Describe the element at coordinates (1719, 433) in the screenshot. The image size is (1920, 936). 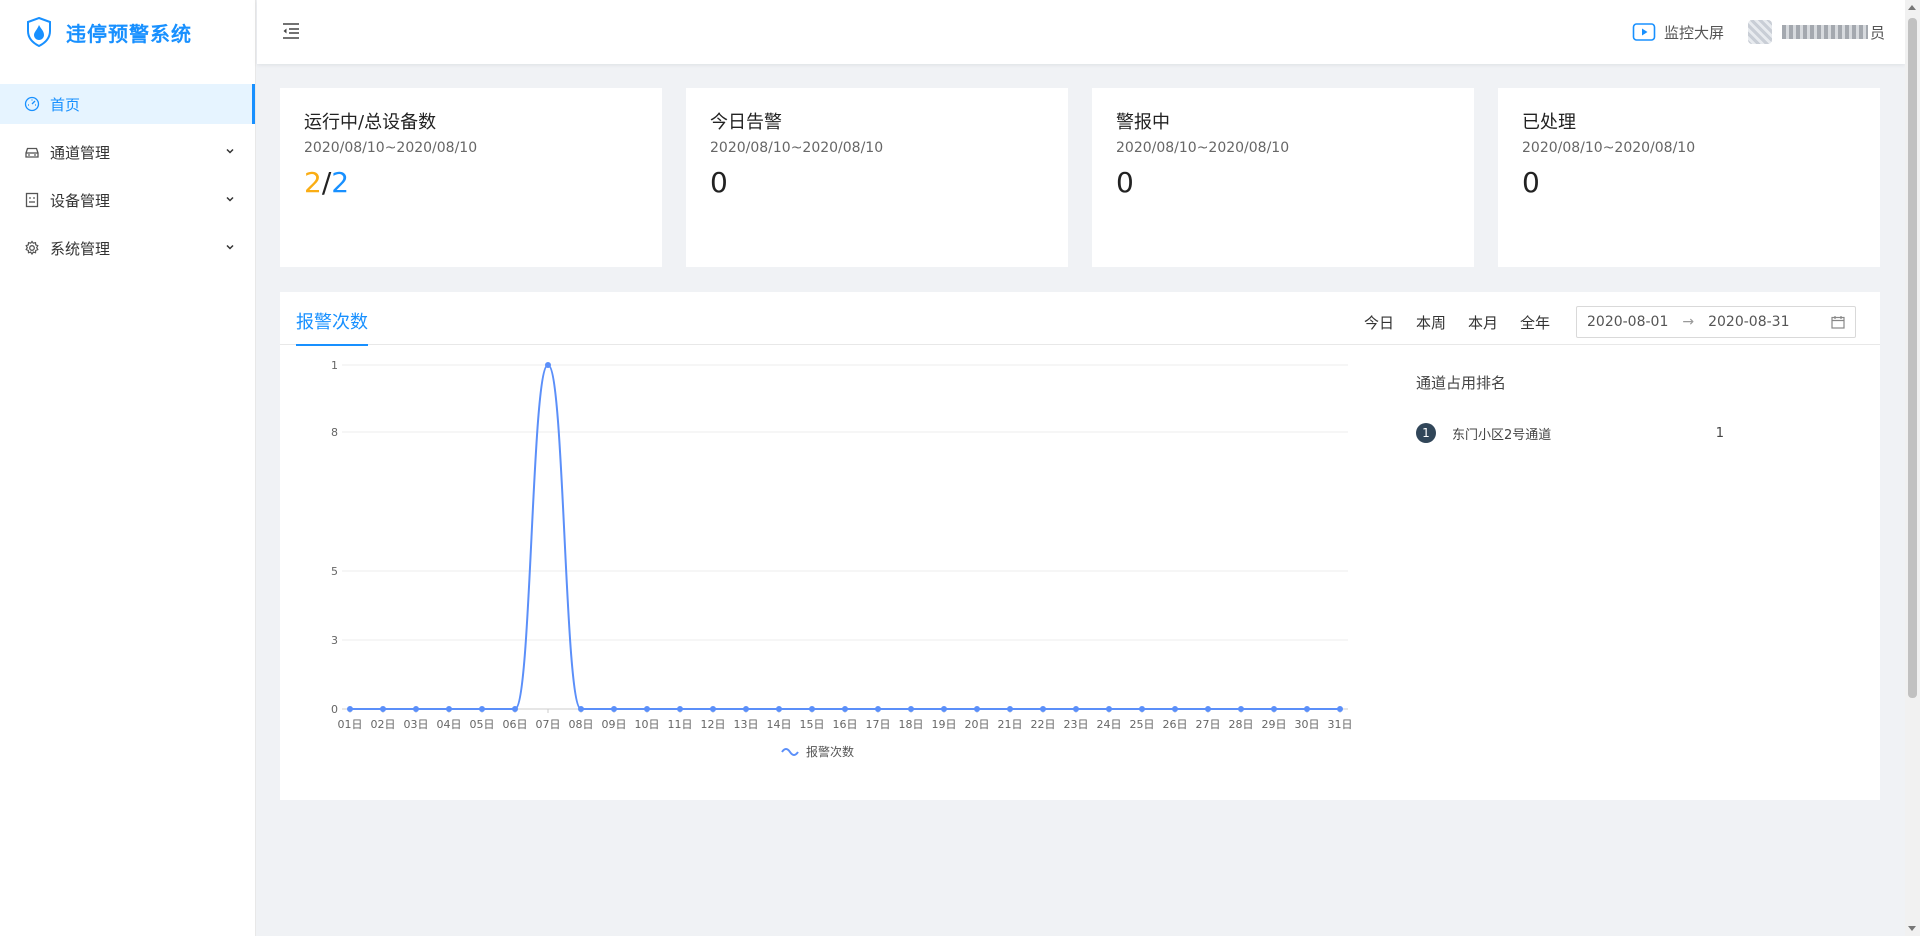
I see `rank-value: 1` at that location.